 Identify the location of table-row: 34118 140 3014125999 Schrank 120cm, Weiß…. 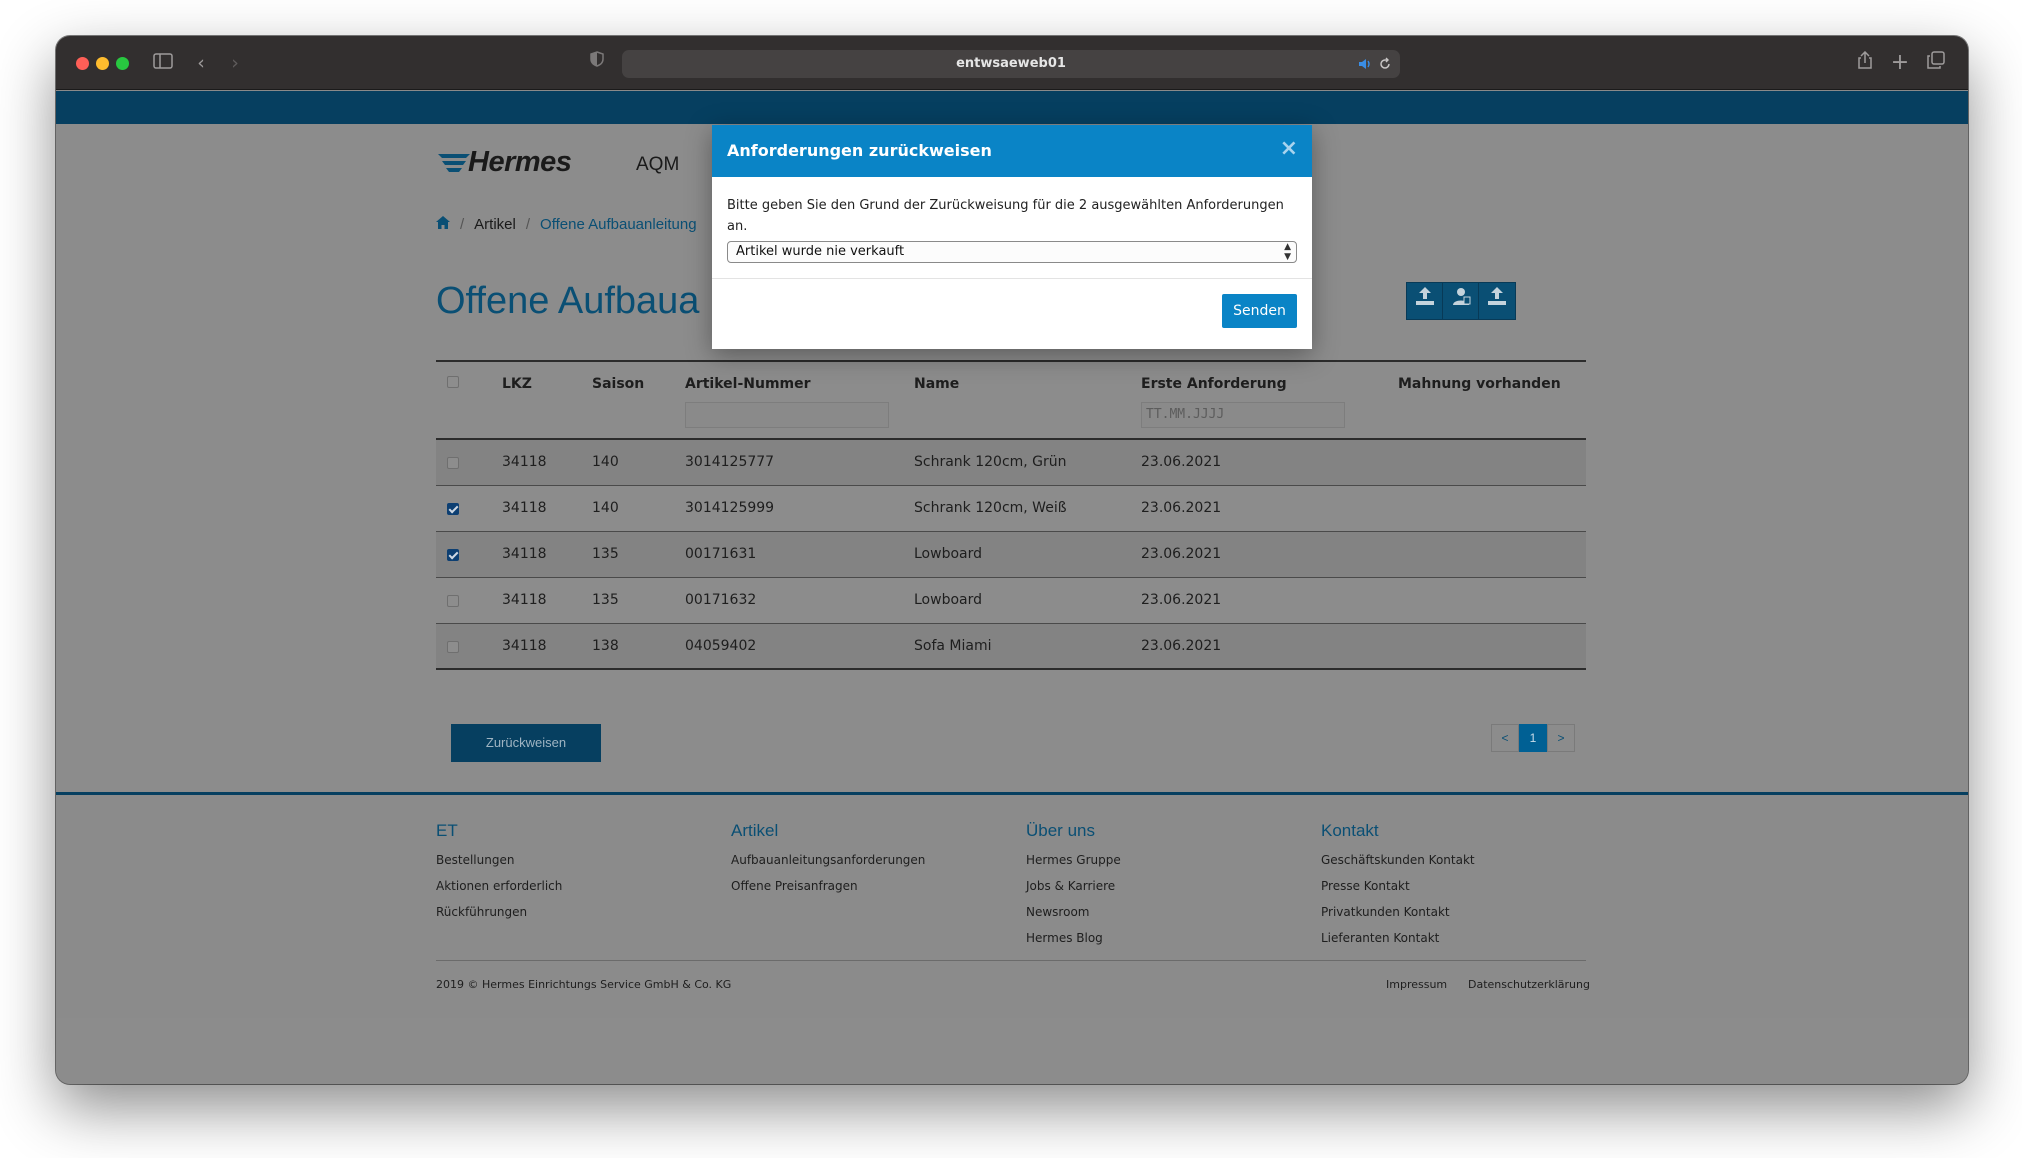
(1011, 509).